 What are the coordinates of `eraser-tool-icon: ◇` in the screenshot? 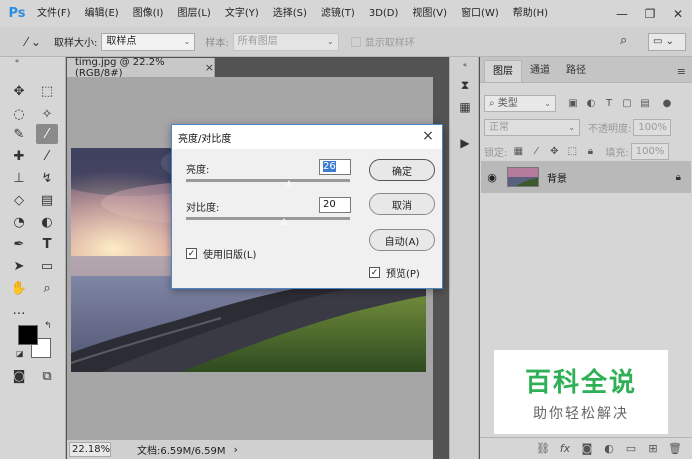 It's located at (19, 200).